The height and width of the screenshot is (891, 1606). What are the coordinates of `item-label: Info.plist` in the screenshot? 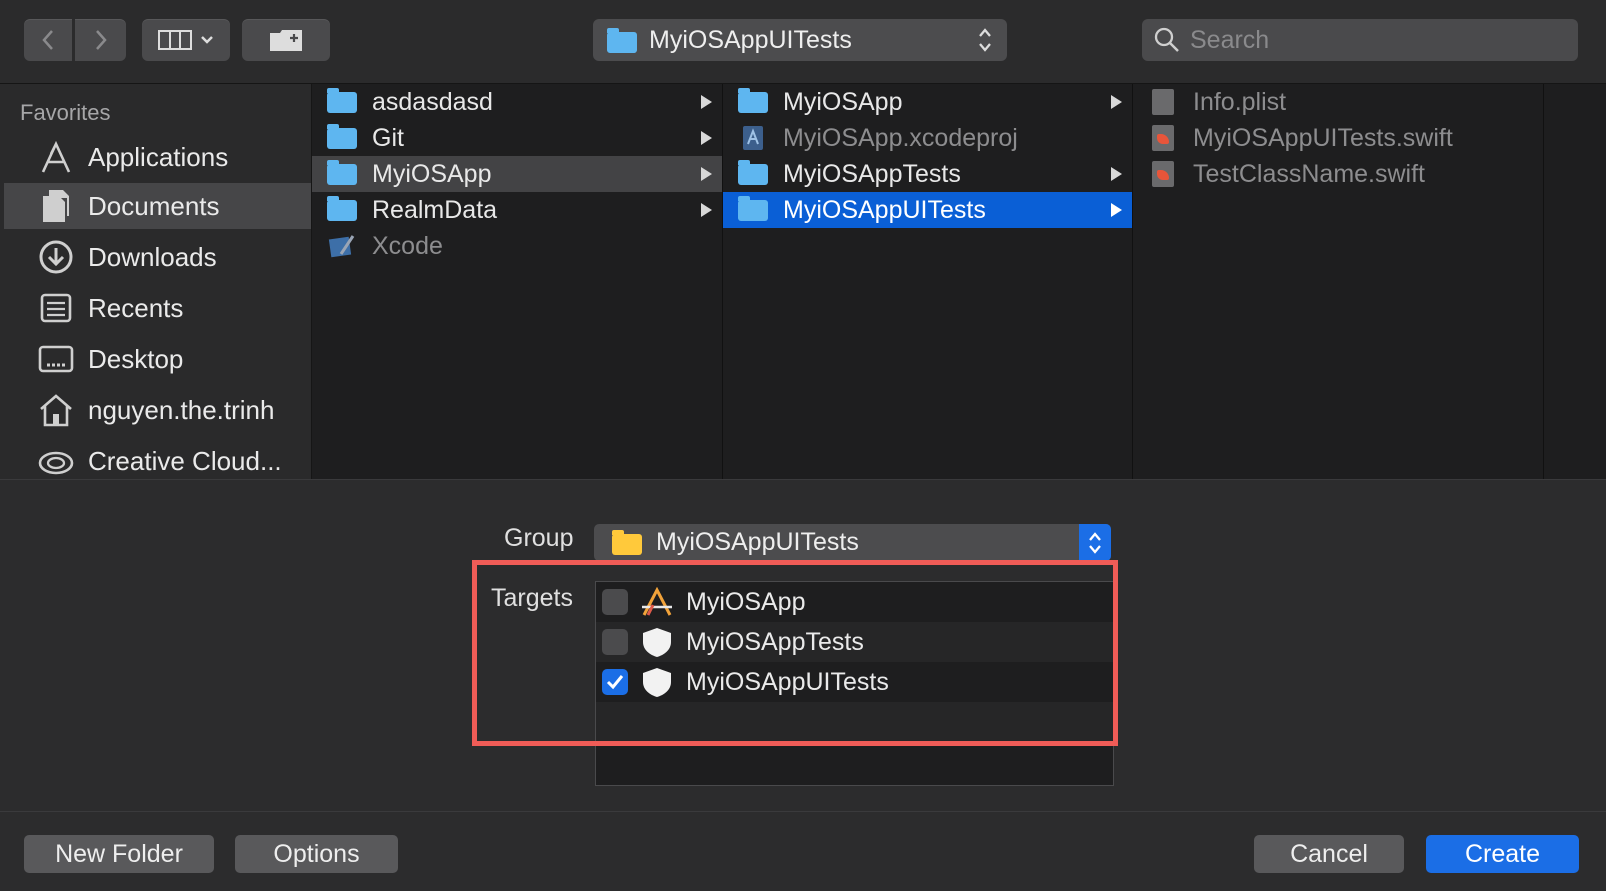 It's located at (1240, 101).